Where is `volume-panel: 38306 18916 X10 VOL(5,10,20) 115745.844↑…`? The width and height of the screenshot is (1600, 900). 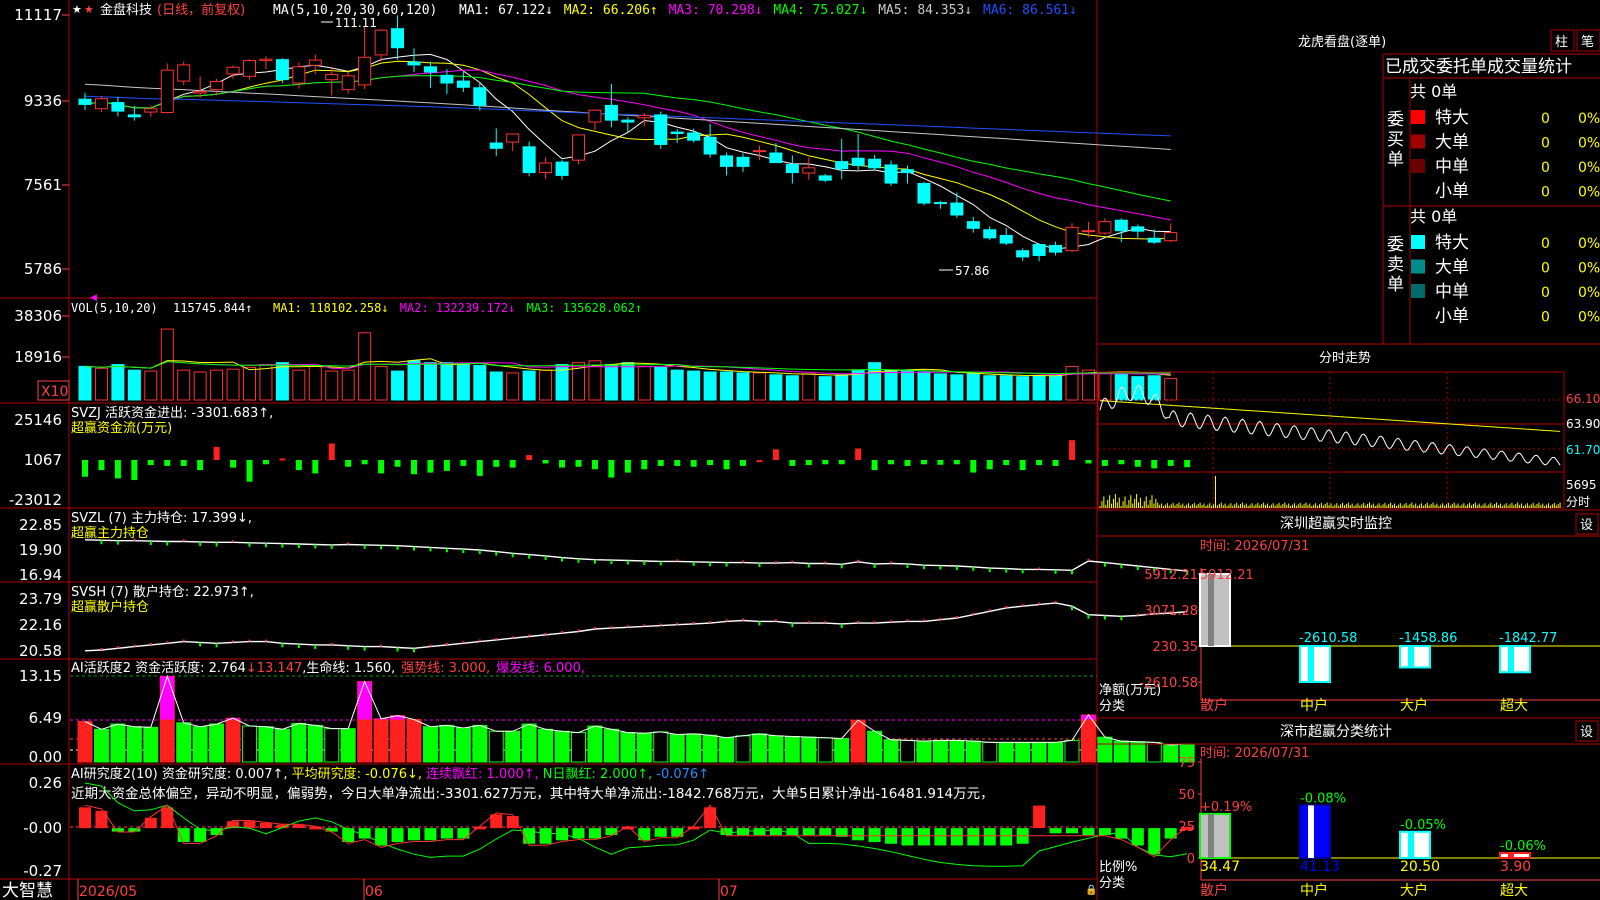
volume-panel: 38306 18916 X10 VOL(5,10,20) 115745.844↑… is located at coordinates (596, 351).